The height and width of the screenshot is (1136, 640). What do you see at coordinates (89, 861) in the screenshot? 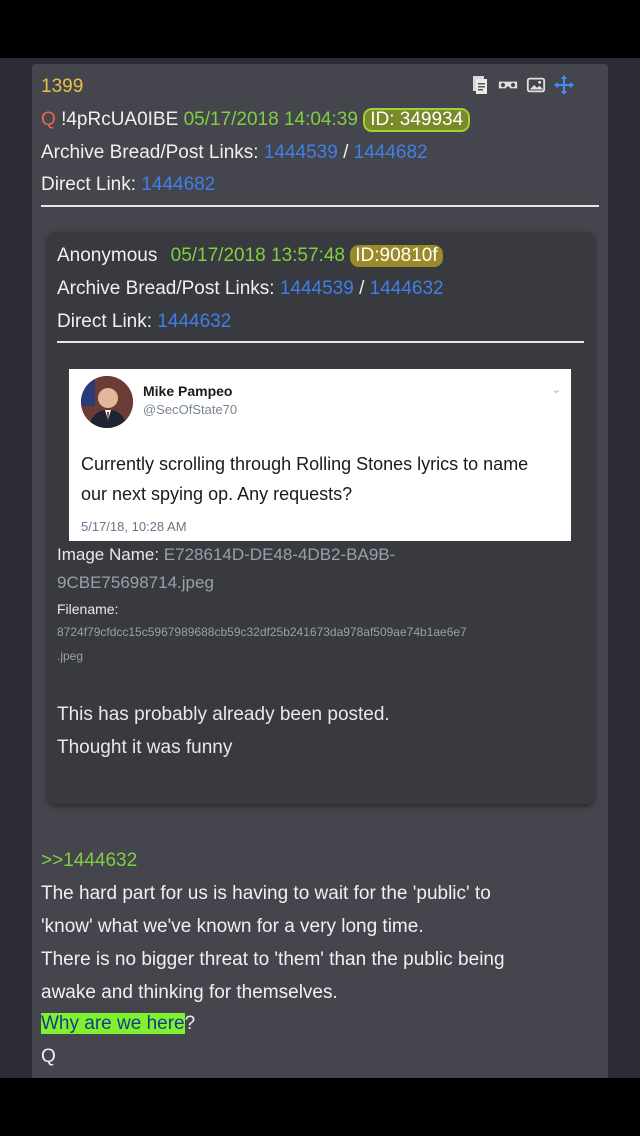
I see `reply-reference: >>1444632` at bounding box center [89, 861].